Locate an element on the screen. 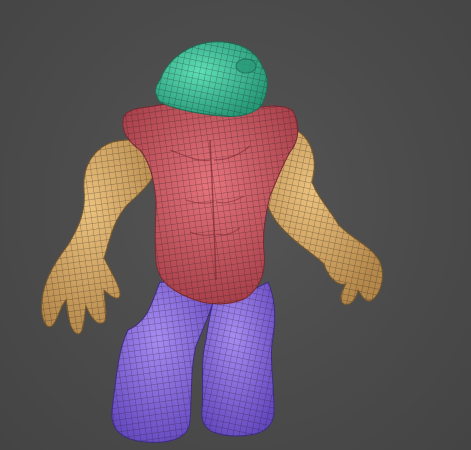  polygroup-left-arm is located at coordinates (100, 237).